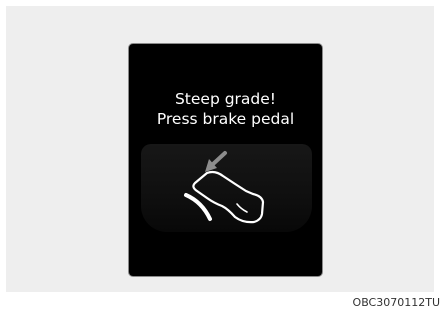  Describe the element at coordinates (396, 302) in the screenshot. I see `figure-code: OBC3070112TU` at that location.